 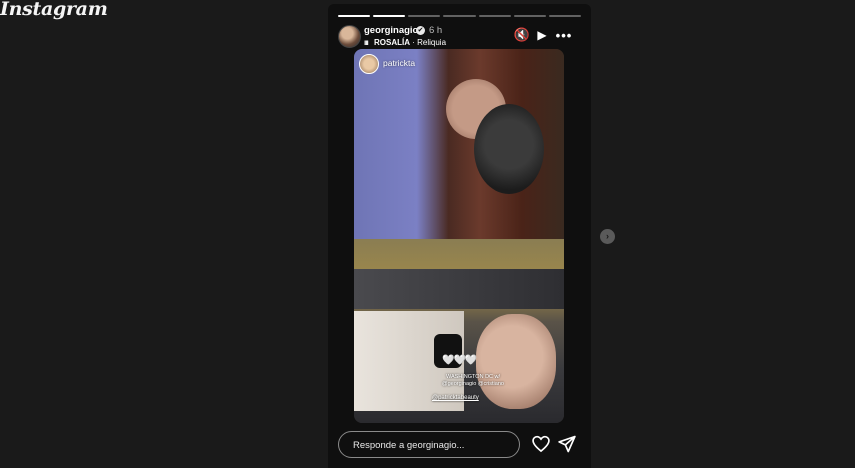 What do you see at coordinates (455, 398) in the screenshot?
I see `caption-mention-link: @patricktabeauty` at bounding box center [455, 398].